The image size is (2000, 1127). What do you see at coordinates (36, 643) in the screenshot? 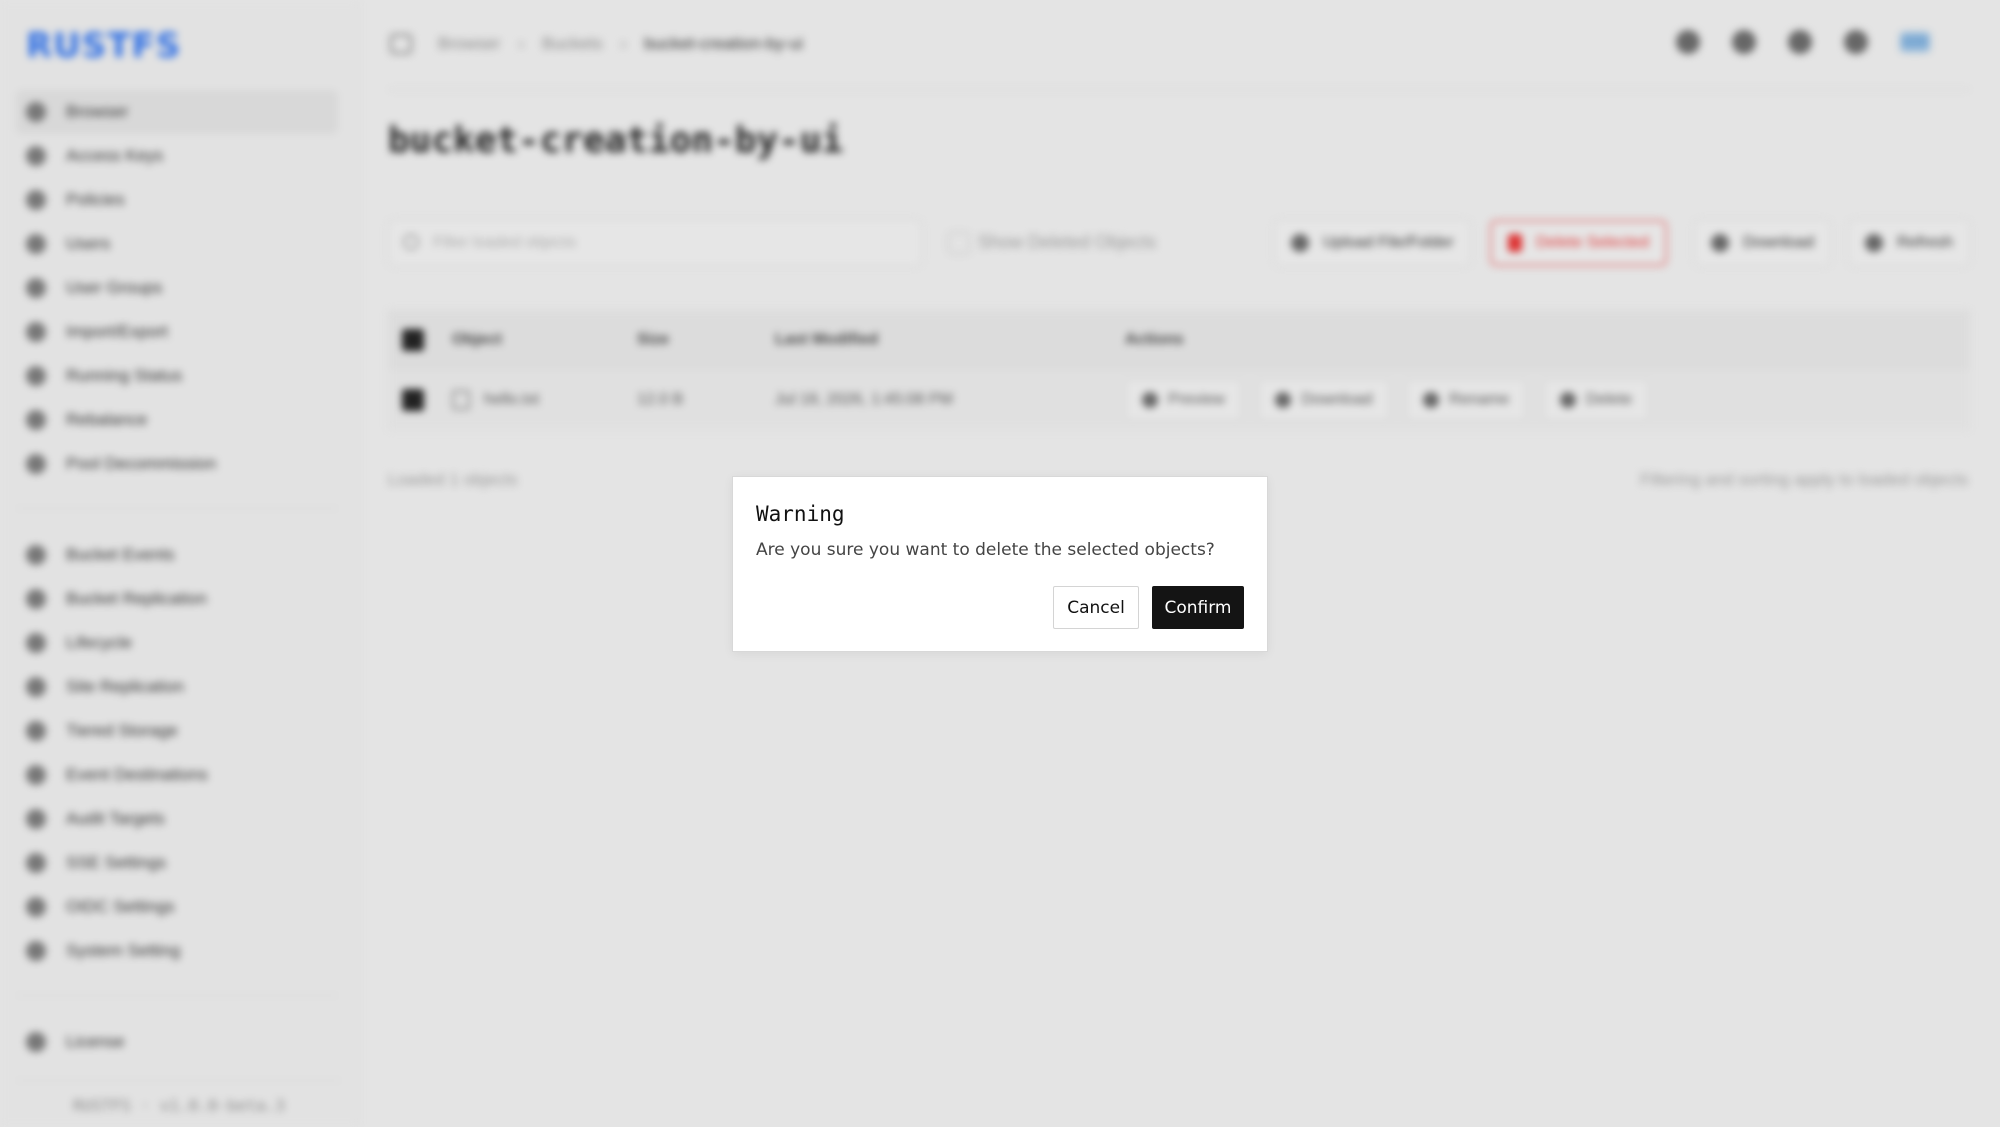
I see `cycle-icon` at bounding box center [36, 643].